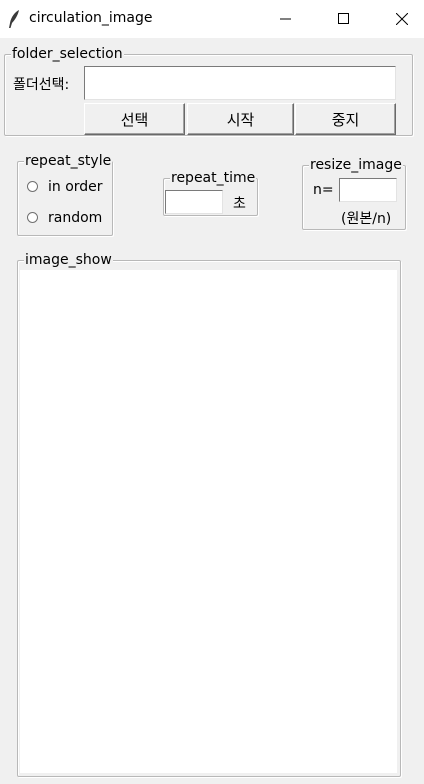 Image resolution: width=424 pixels, height=784 pixels. I want to click on maximize-button, so click(344, 19).